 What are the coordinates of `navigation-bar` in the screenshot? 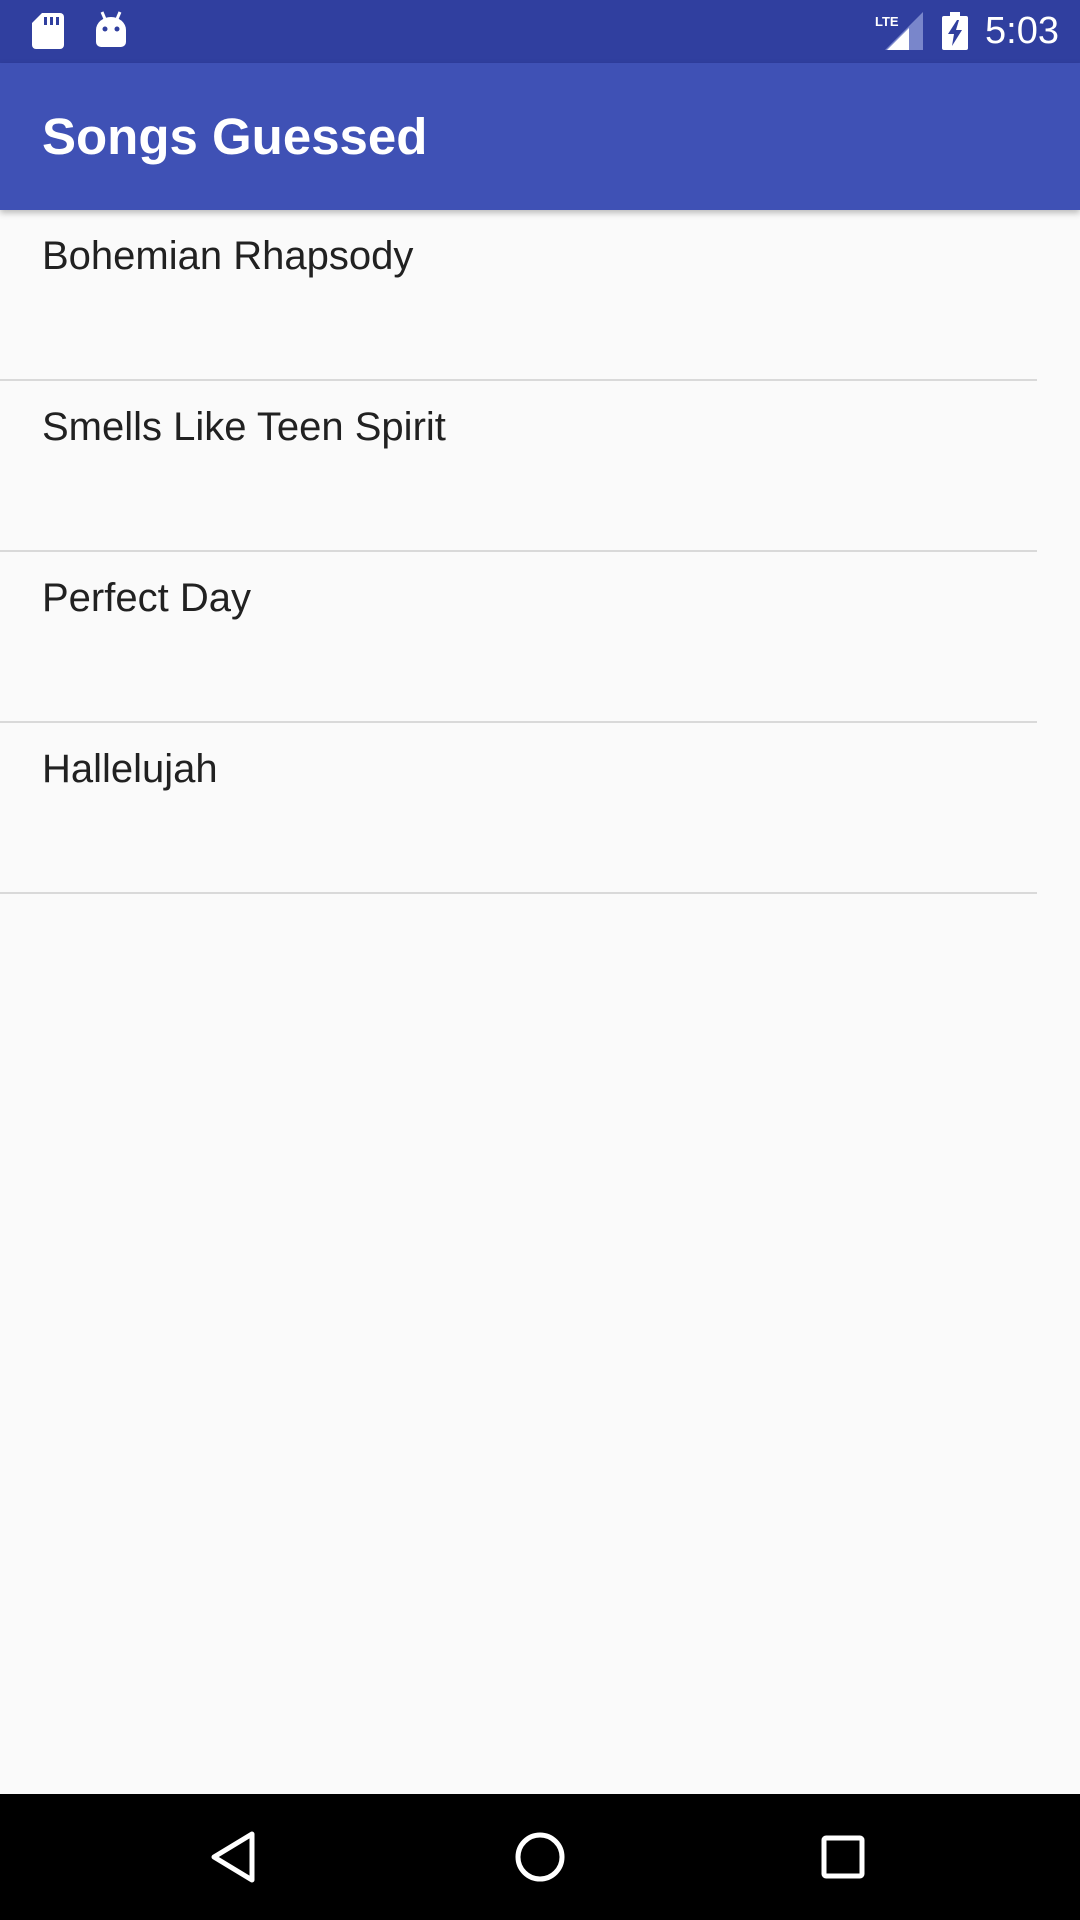 It's located at (540, 1857).